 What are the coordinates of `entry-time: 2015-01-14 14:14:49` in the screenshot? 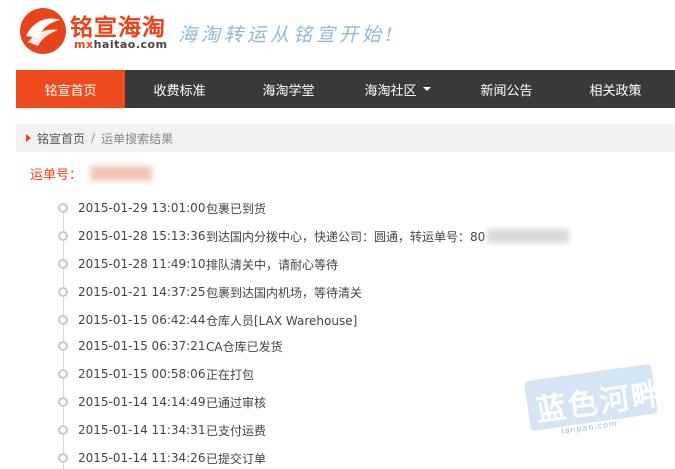 It's located at (142, 402).